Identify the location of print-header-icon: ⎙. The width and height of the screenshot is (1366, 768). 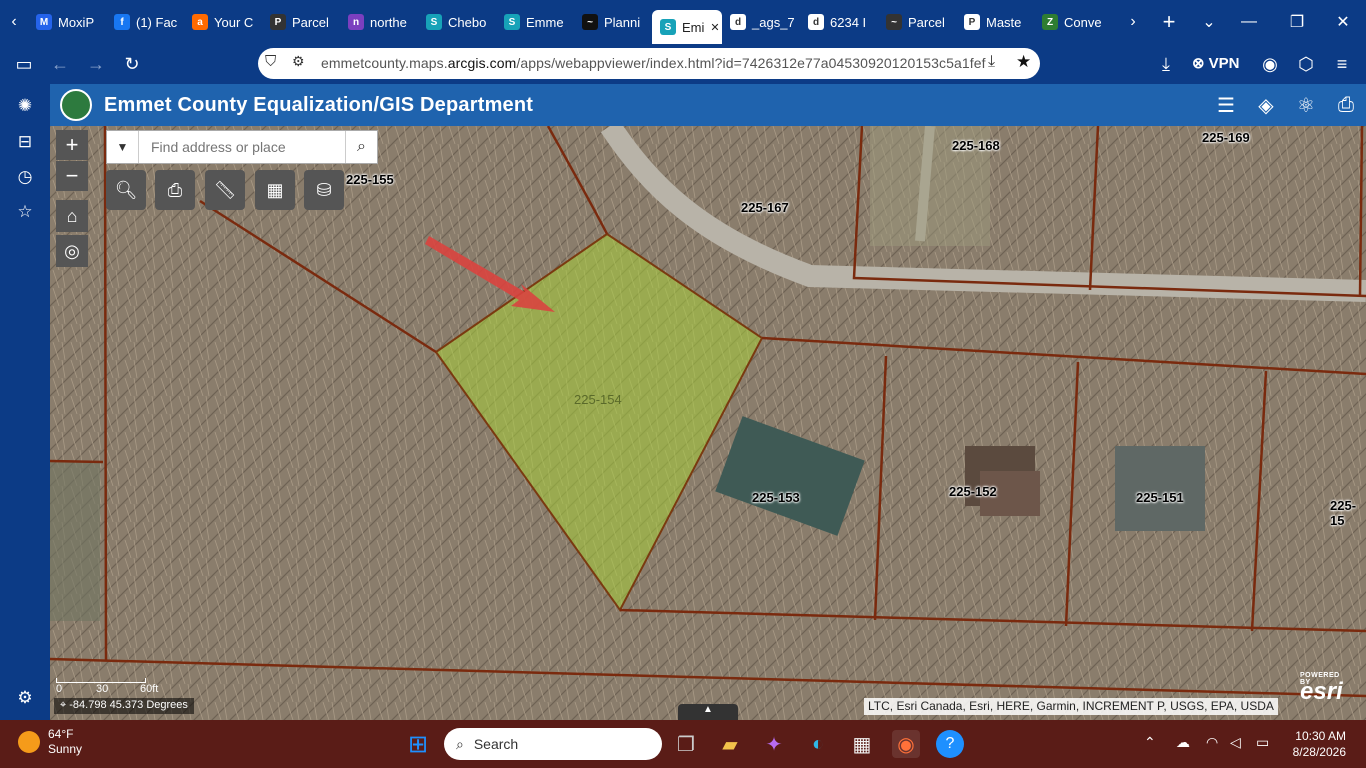
(1346, 105).